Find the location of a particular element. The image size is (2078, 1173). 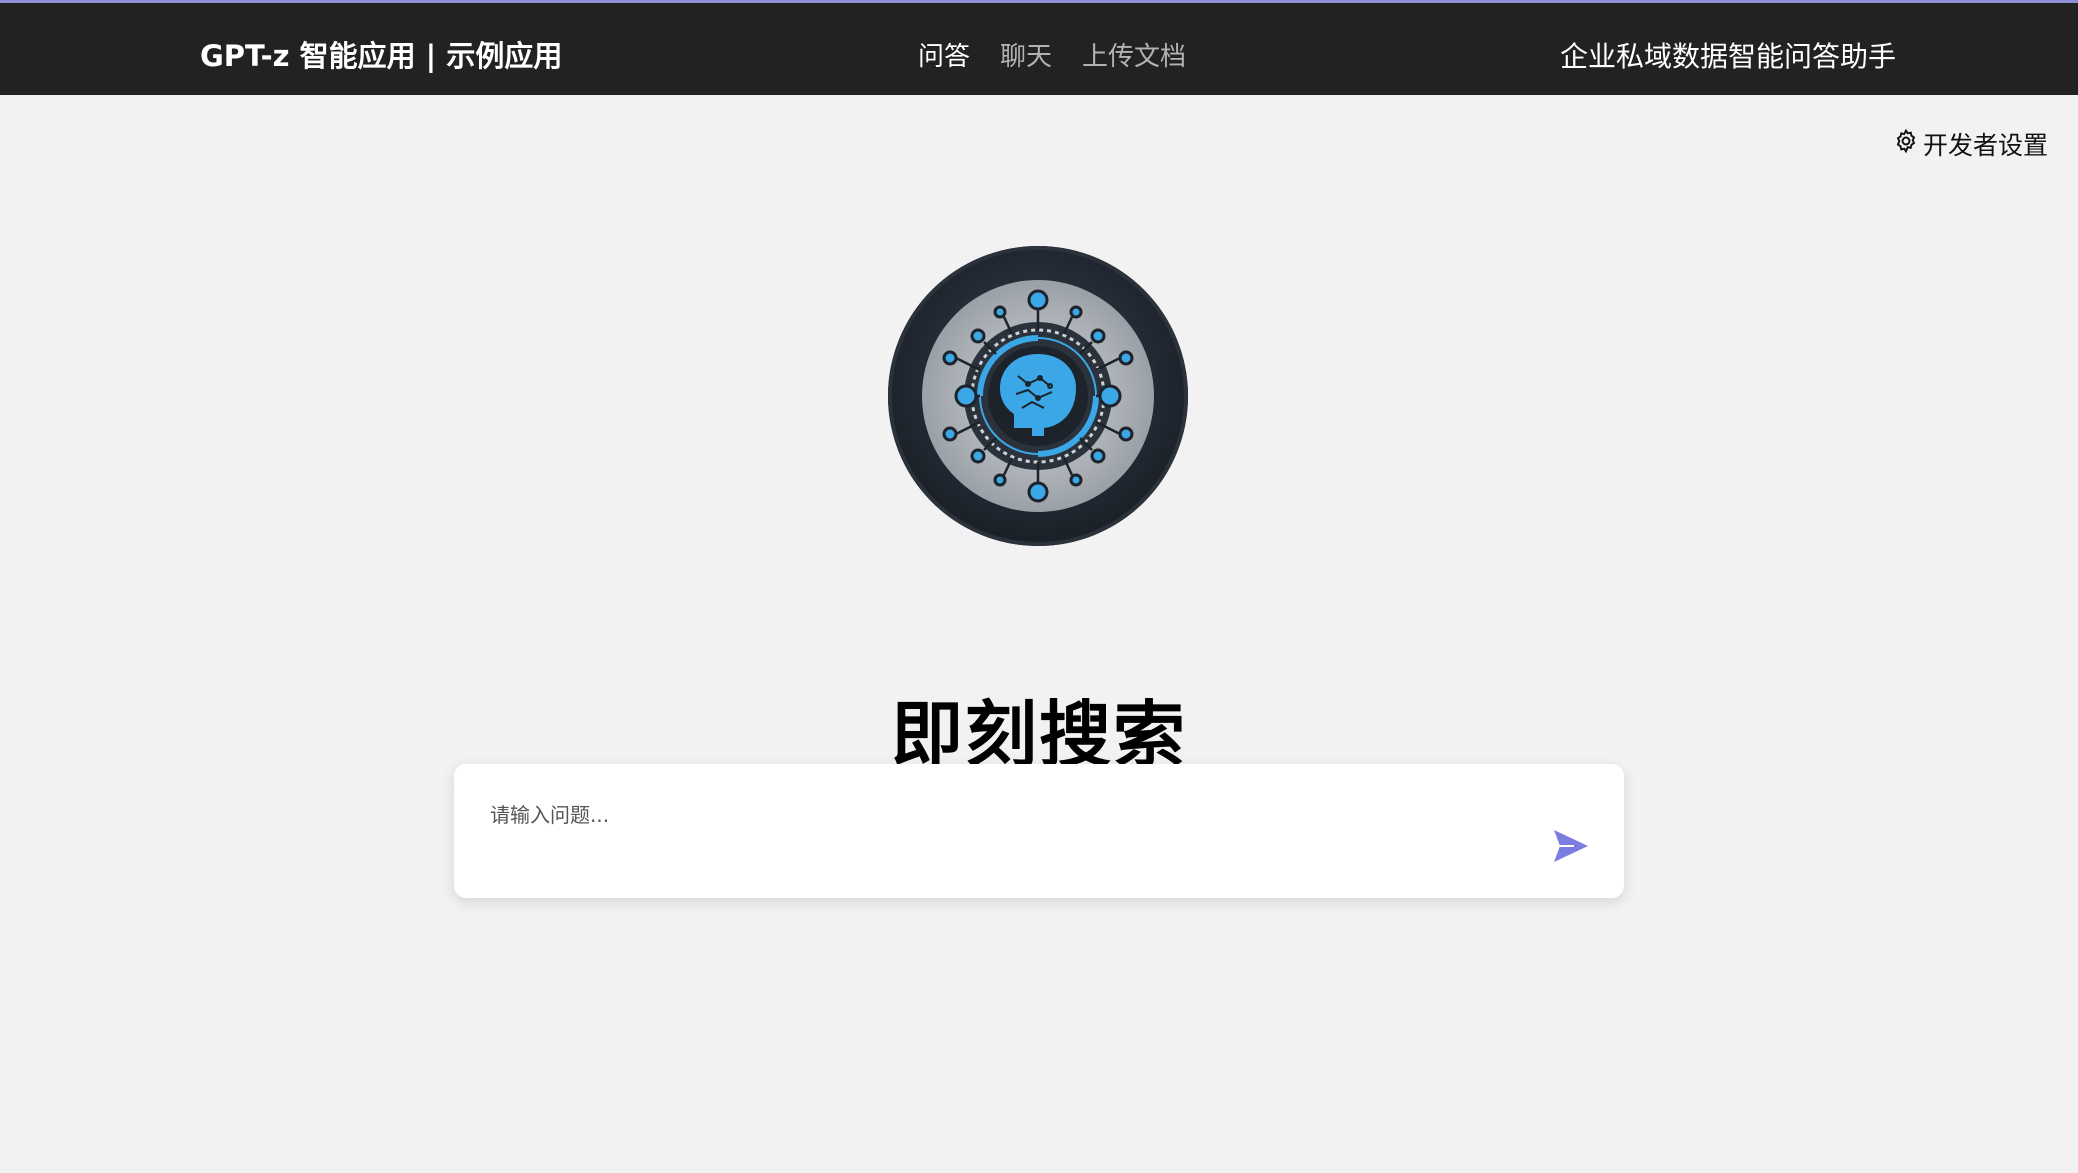

search-box is located at coordinates (1039, 831).